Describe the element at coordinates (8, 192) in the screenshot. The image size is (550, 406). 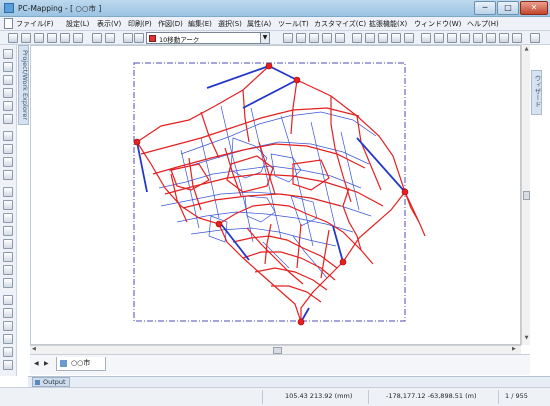
I see `move-icon` at that location.